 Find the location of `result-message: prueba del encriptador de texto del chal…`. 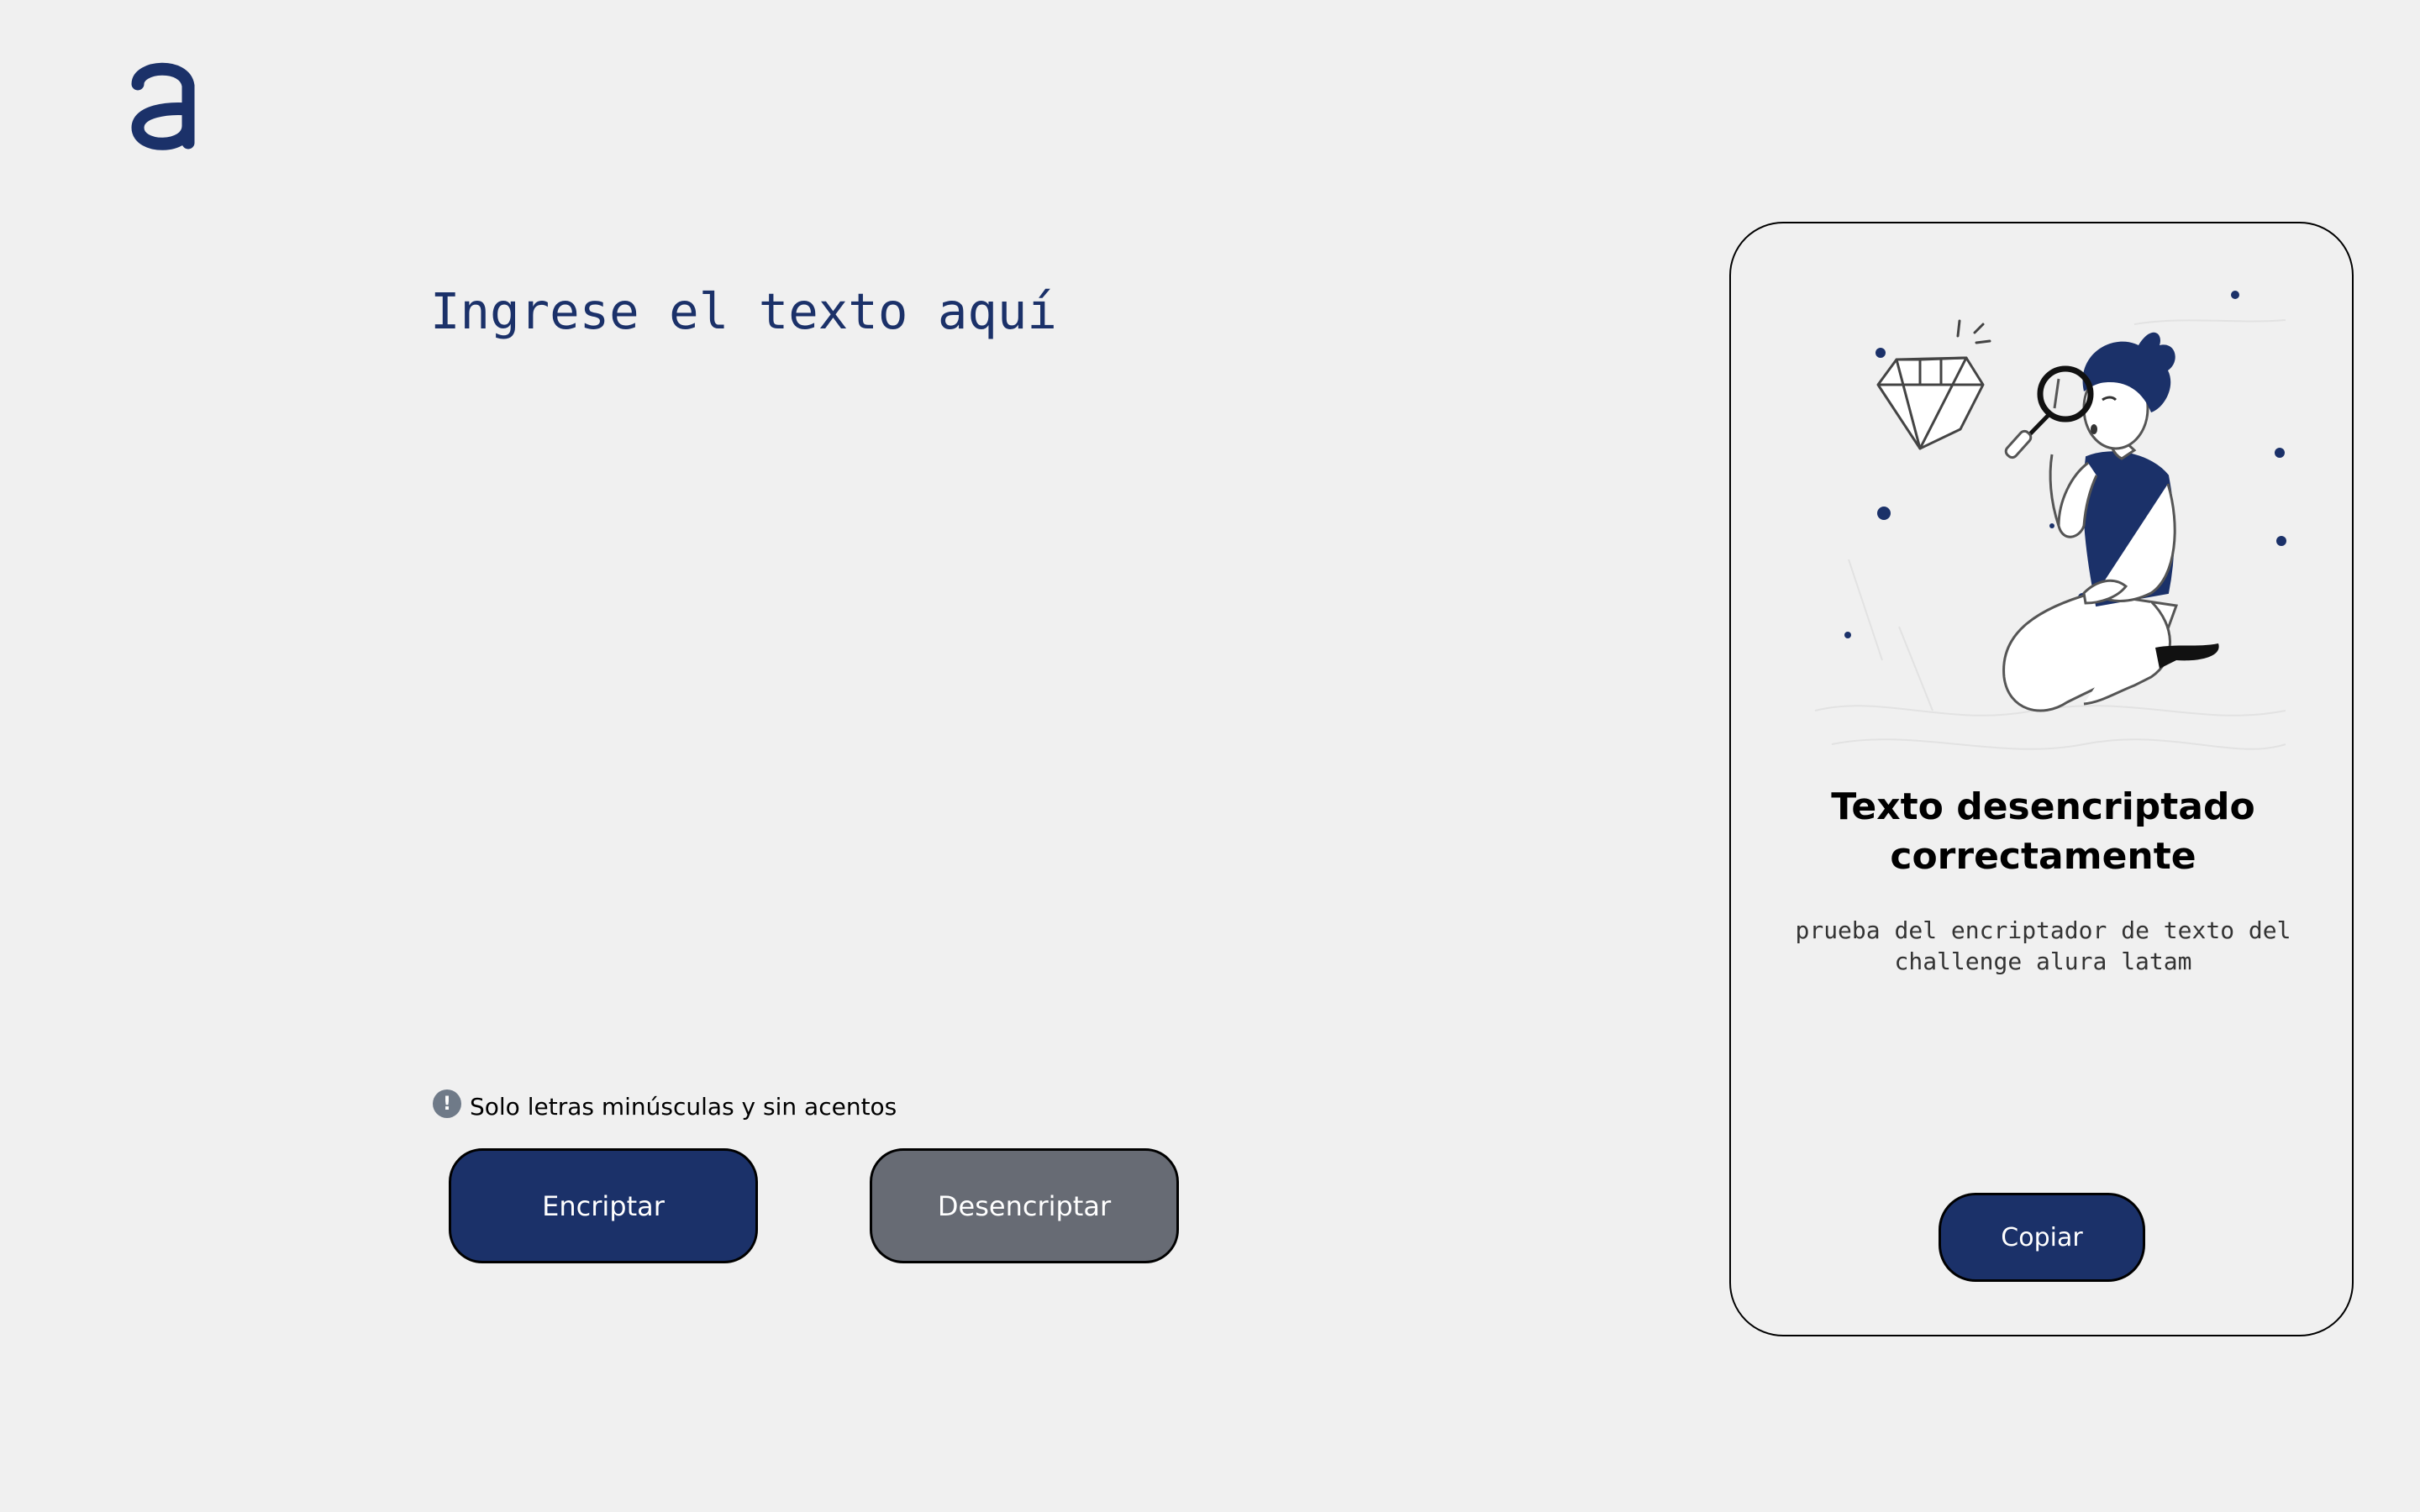

result-message: prueba del encriptador de texto del chal… is located at coordinates (2043, 945).